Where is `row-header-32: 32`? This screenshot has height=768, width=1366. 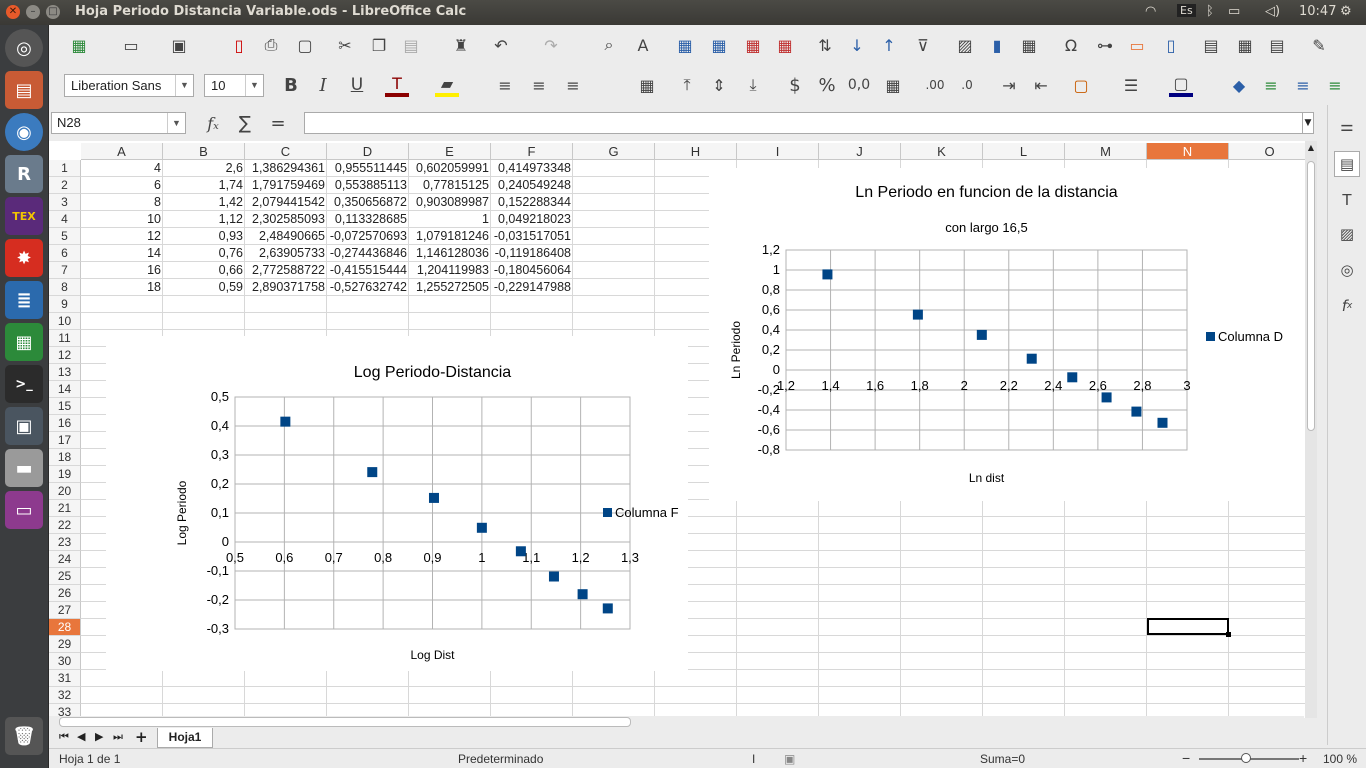 row-header-32: 32 is located at coordinates (65, 695).